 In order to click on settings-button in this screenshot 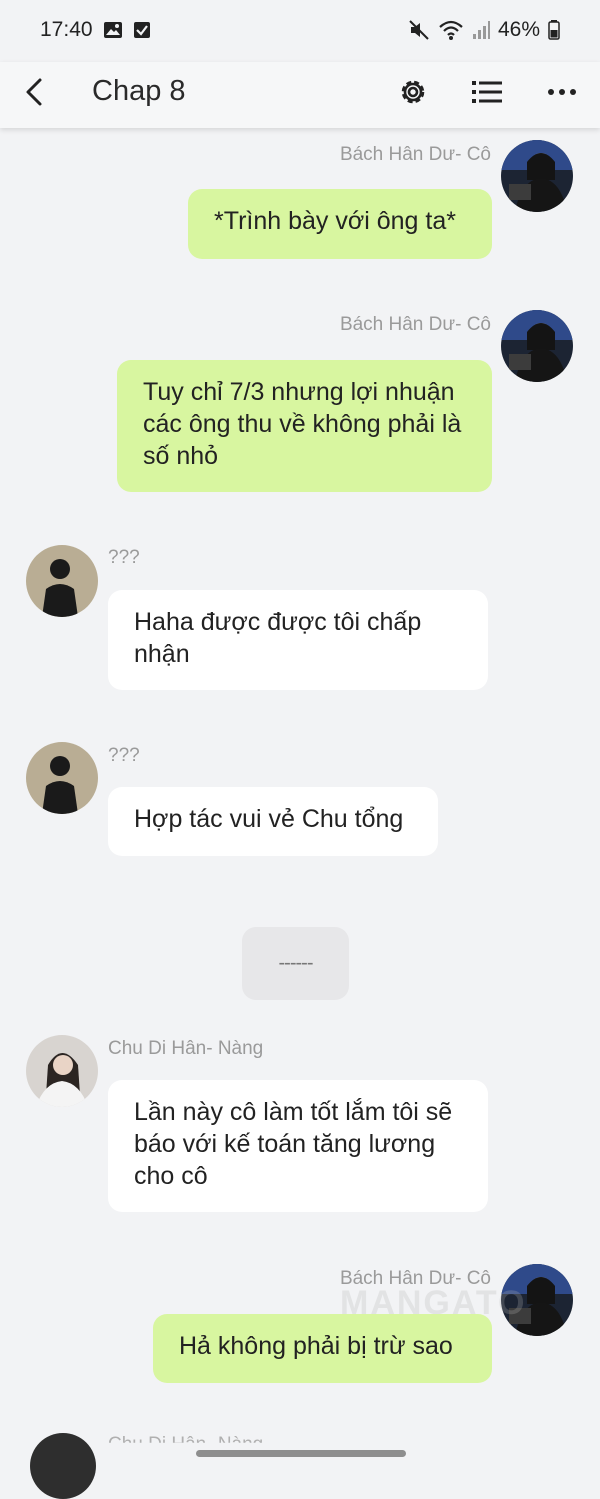, I will do `click(413, 92)`.